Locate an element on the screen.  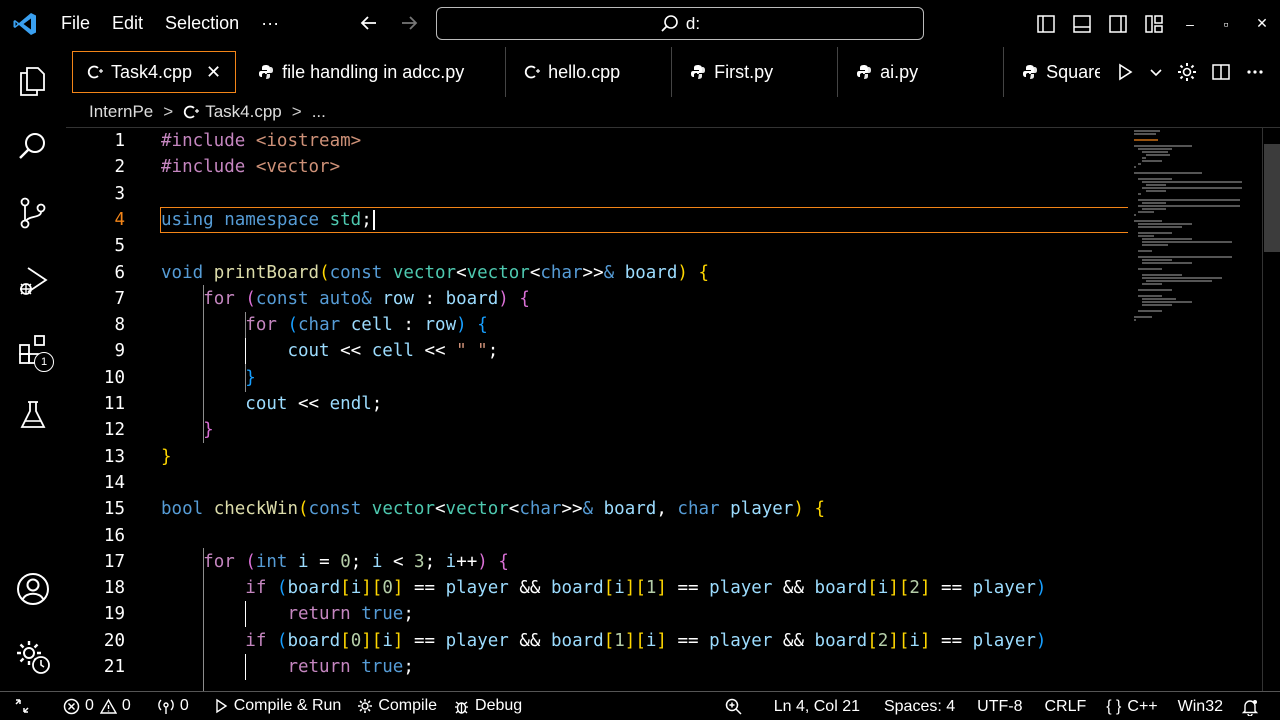
code-line: 11 cout << endl; is located at coordinates (243, 404).